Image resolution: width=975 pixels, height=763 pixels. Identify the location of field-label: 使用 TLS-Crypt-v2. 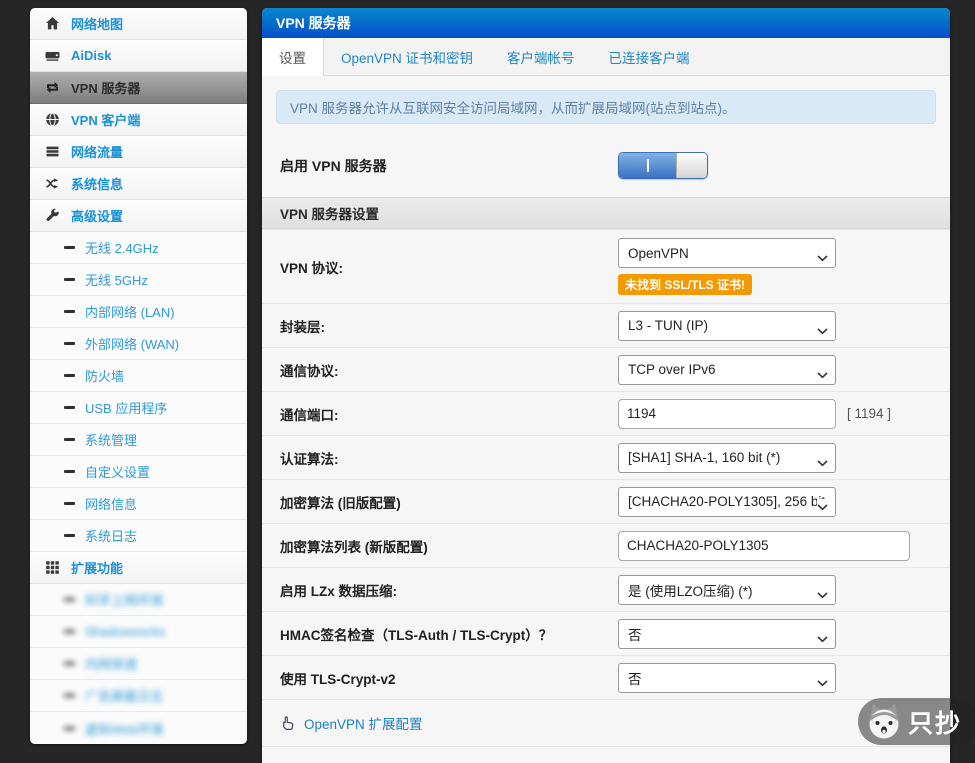
(338, 679).